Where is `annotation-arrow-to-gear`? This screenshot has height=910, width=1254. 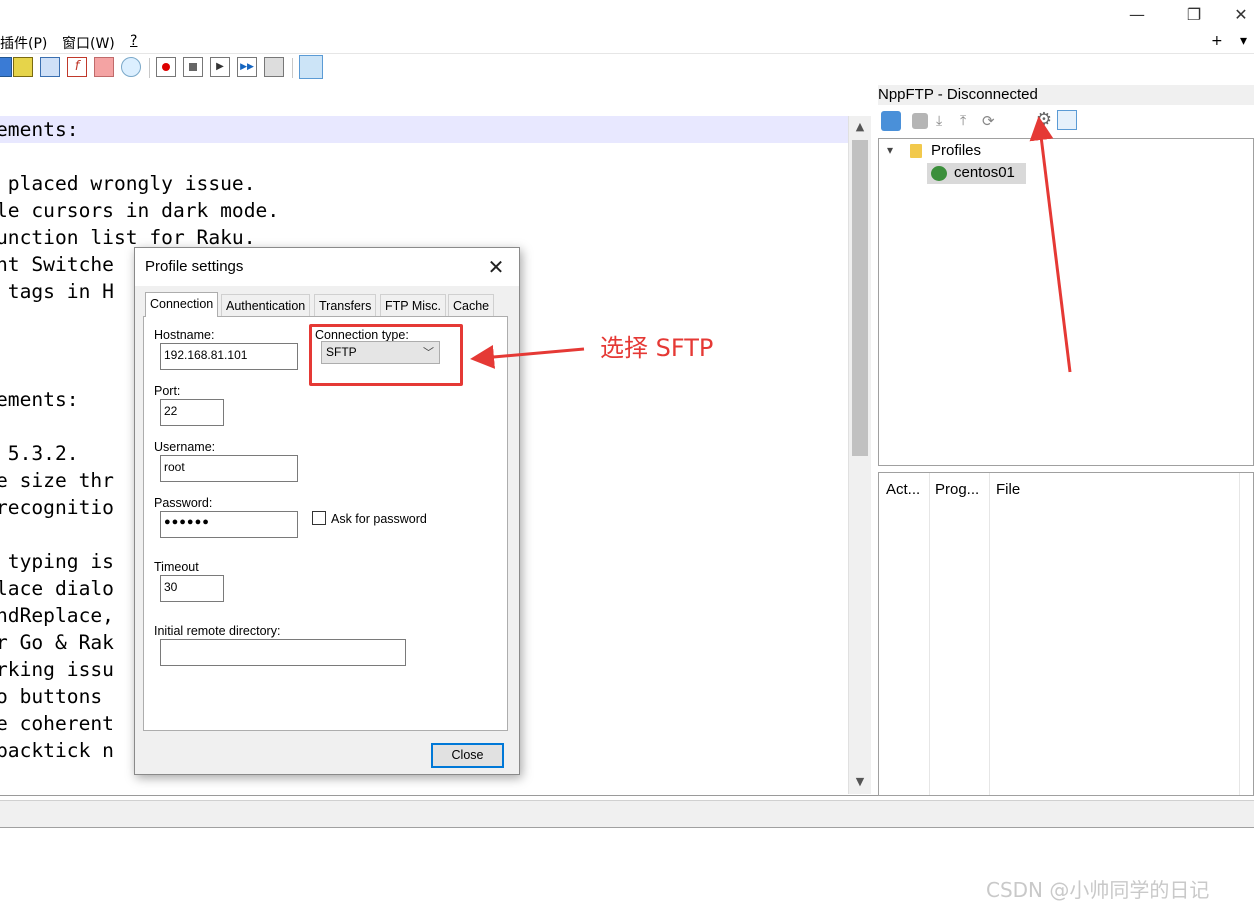 annotation-arrow-to-gear is located at coordinates (1050, 244).